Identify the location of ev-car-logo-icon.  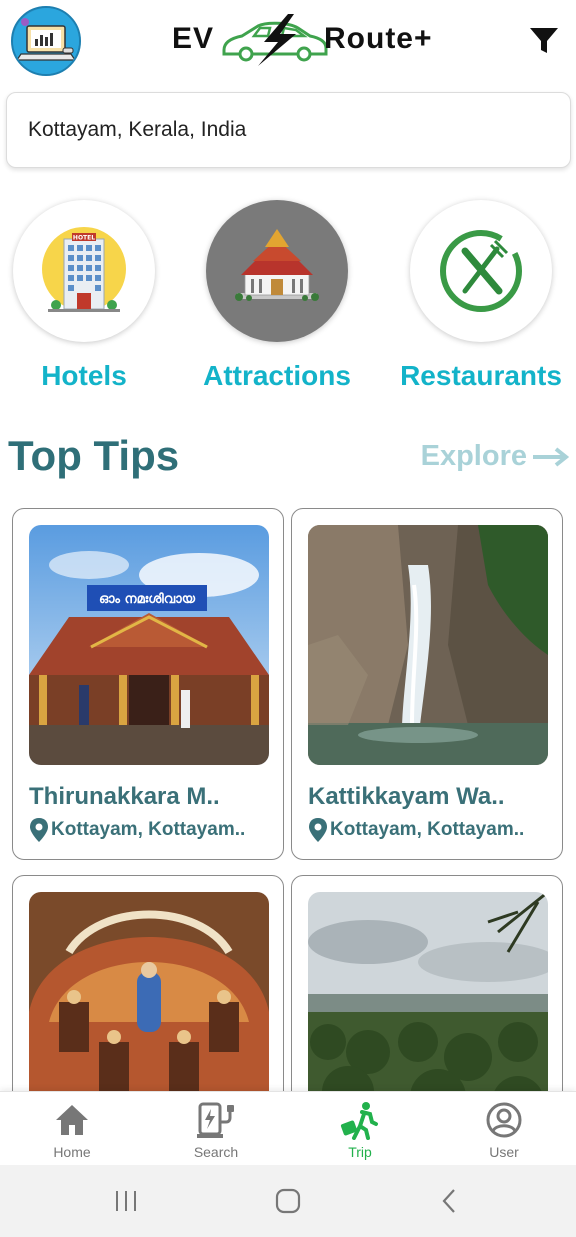
(275, 40).